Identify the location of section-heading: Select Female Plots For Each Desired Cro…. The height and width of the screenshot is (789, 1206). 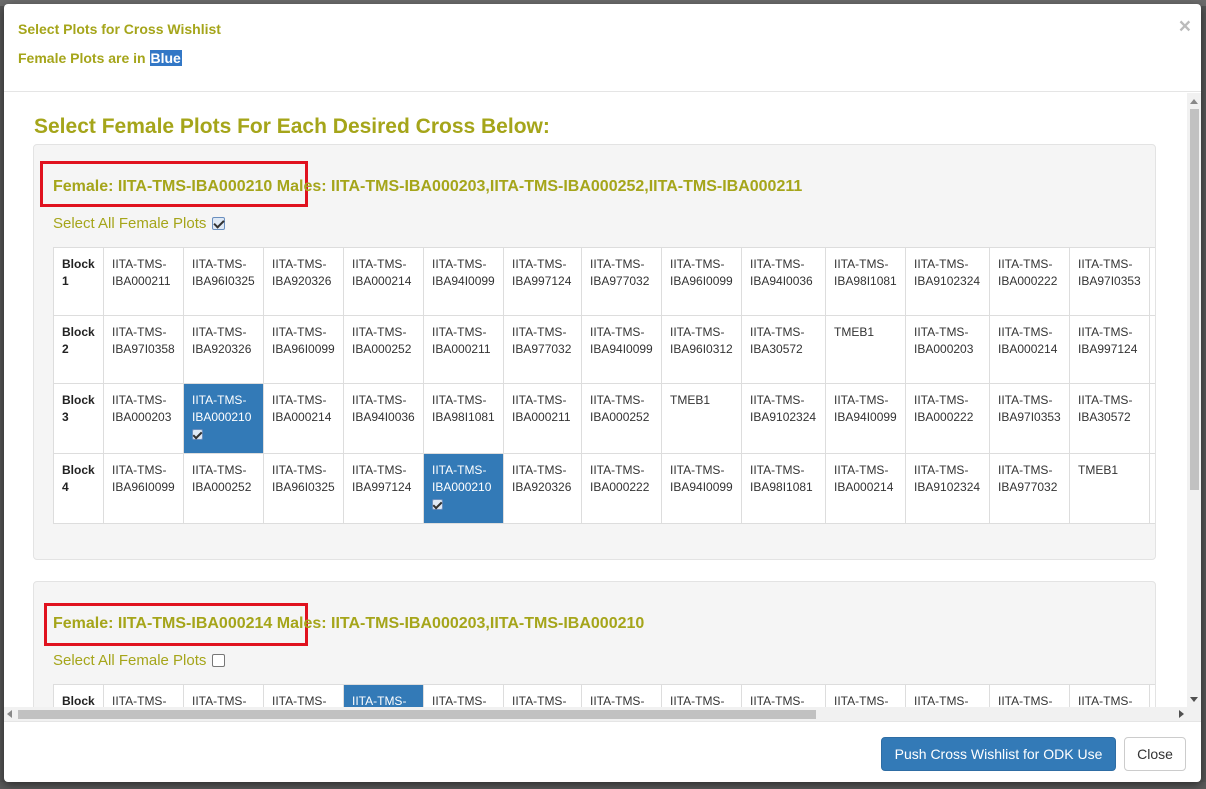
(292, 126).